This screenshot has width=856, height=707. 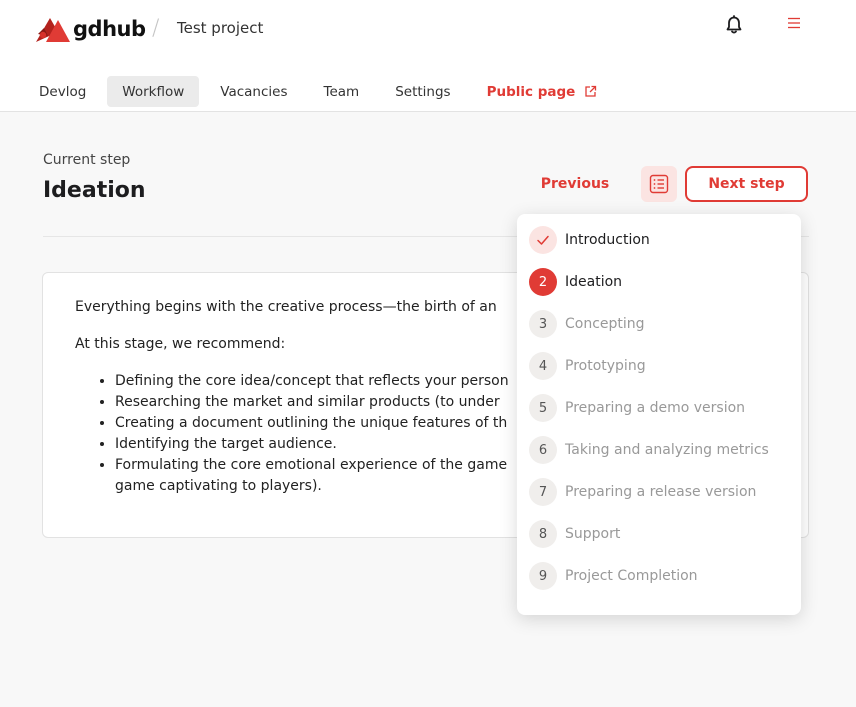 What do you see at coordinates (607, 240) in the screenshot?
I see `step-label: Introduction` at bounding box center [607, 240].